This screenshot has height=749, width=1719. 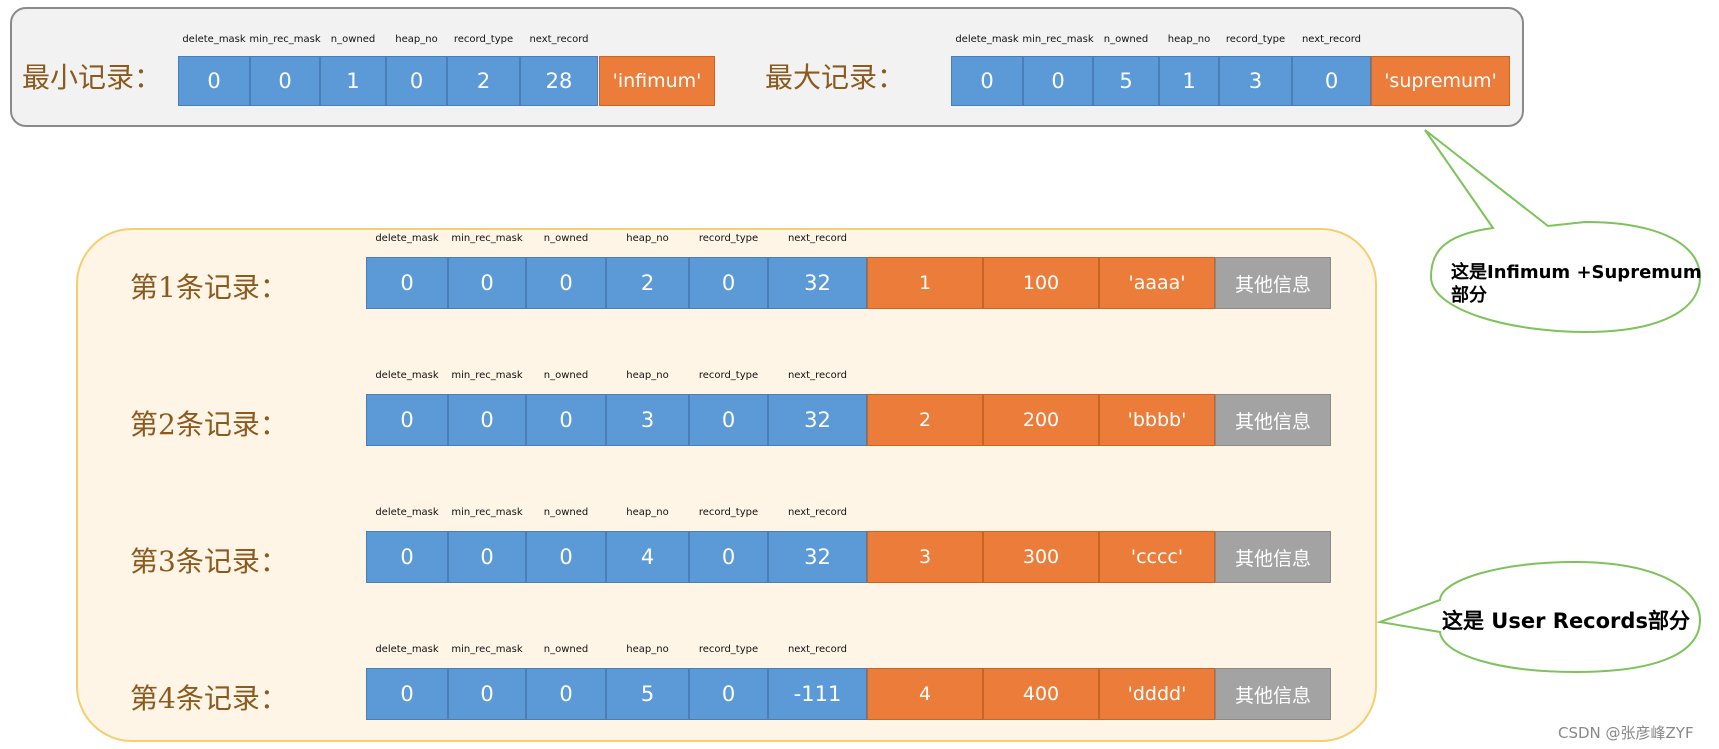 What do you see at coordinates (1539, 401) in the screenshot?
I see `callout-shapes` at bounding box center [1539, 401].